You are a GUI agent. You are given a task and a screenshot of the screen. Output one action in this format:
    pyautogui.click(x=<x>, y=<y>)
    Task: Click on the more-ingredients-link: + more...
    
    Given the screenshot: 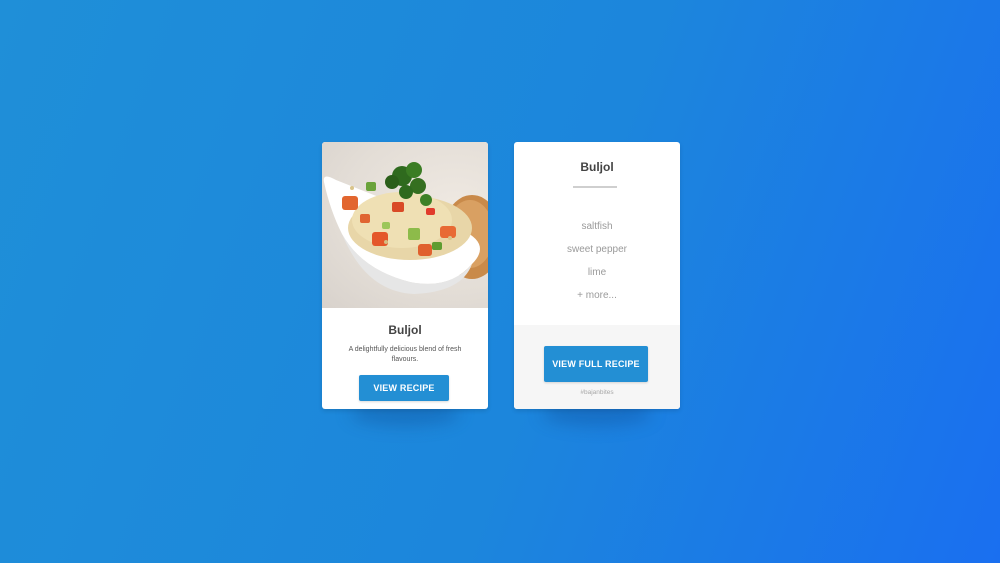 What is the action you would take?
    pyautogui.click(x=597, y=295)
    